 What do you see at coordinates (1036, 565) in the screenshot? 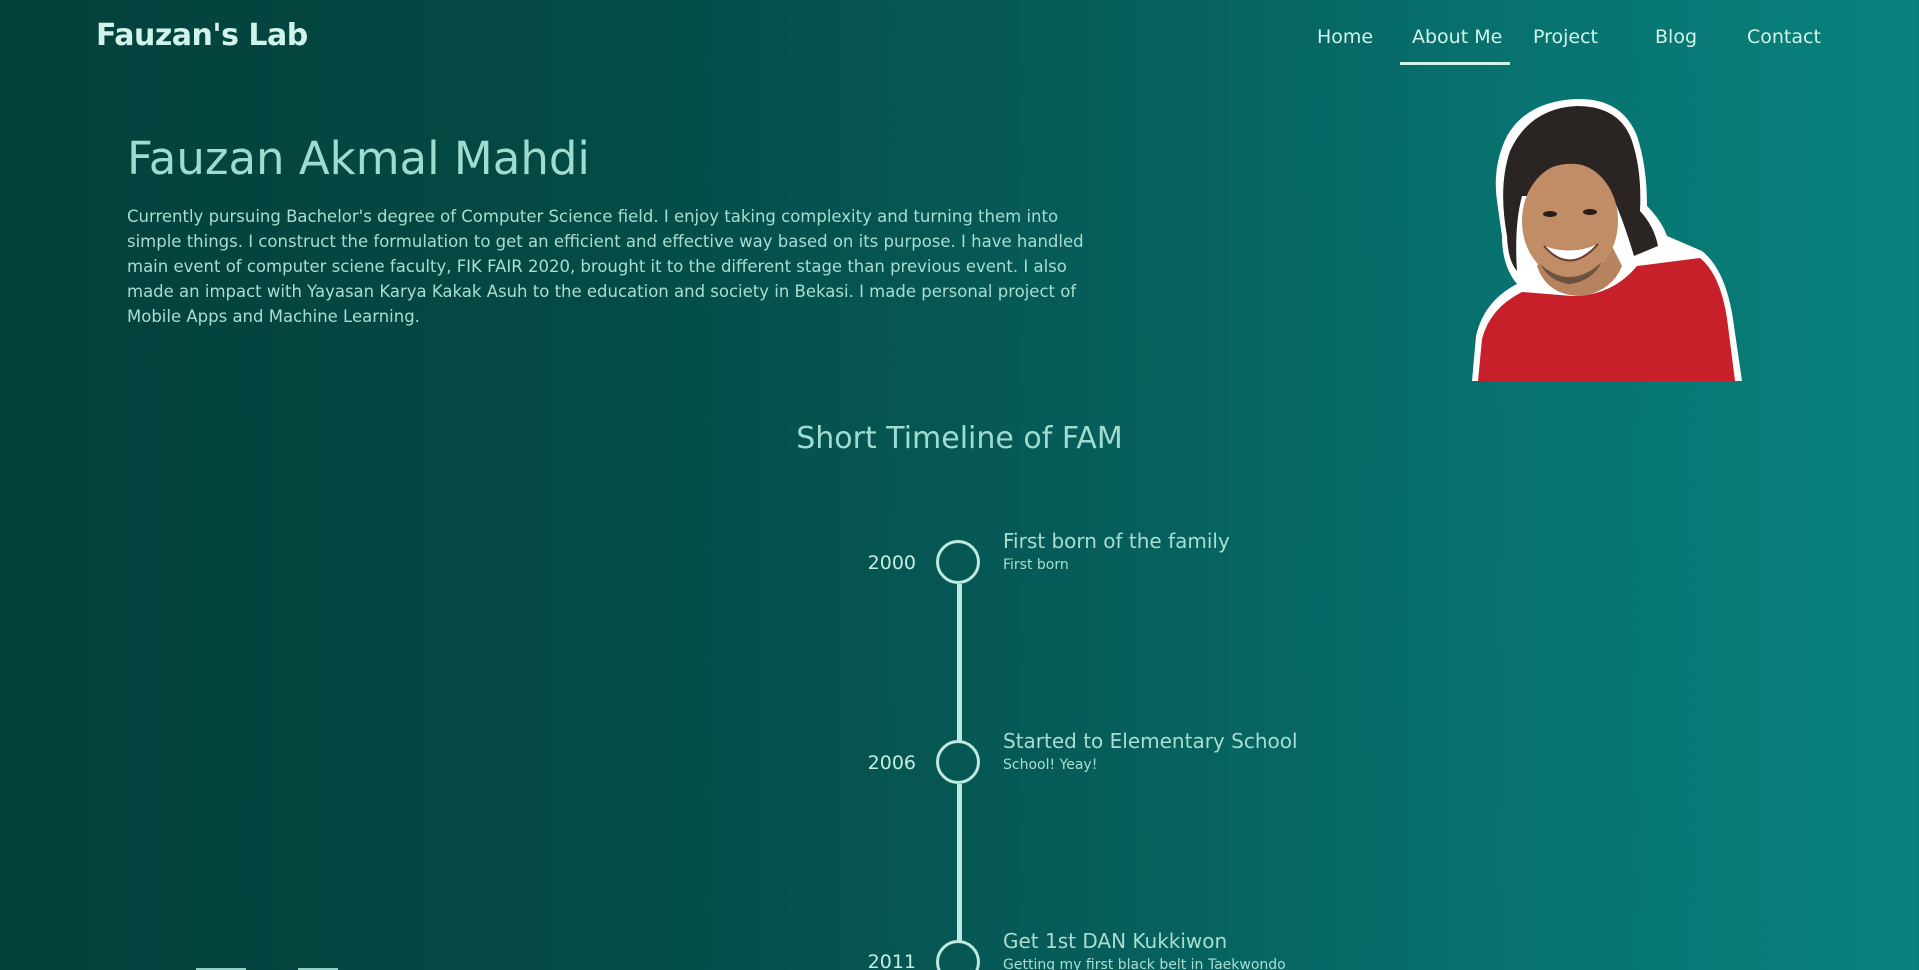
I see `timeline-event-subtitle: First born` at bounding box center [1036, 565].